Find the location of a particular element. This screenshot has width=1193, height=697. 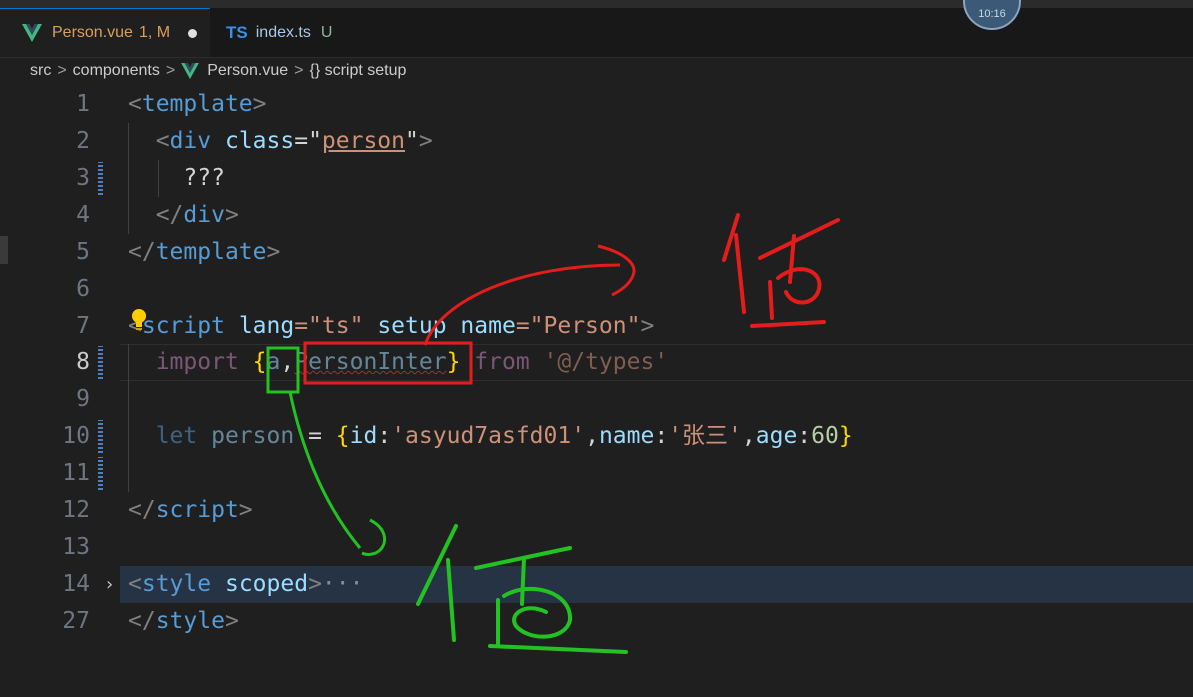

line-number: 8 is located at coordinates (83, 362).